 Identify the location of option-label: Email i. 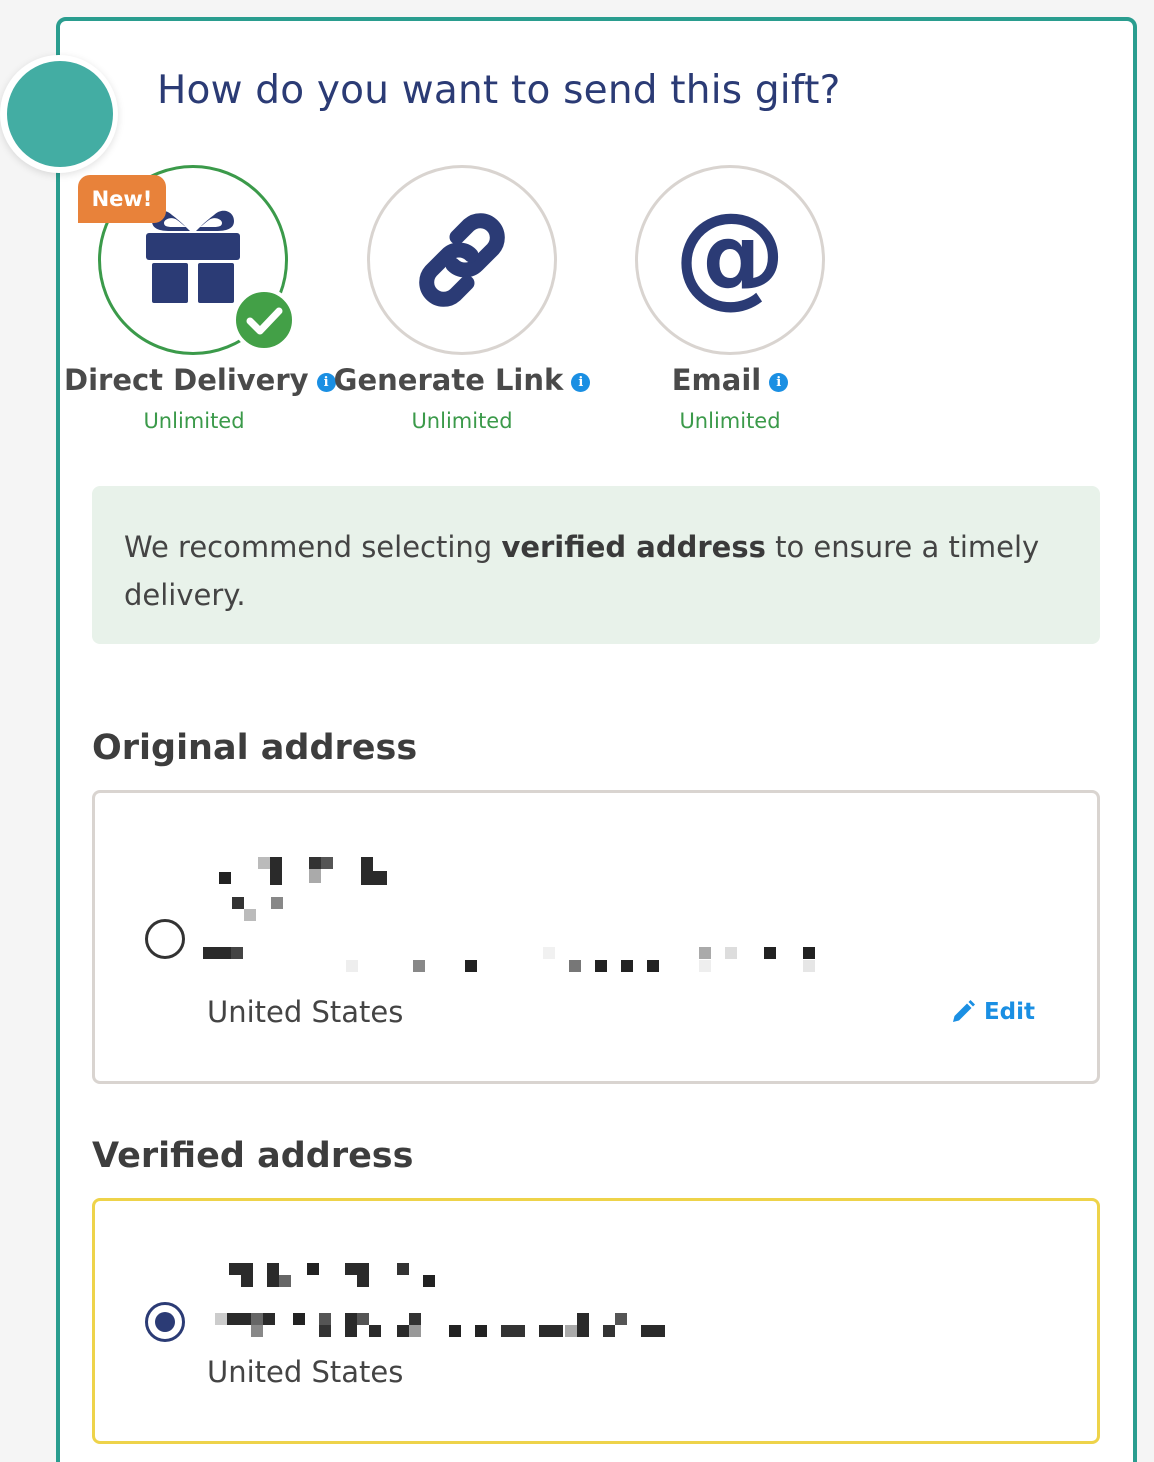
(730, 380).